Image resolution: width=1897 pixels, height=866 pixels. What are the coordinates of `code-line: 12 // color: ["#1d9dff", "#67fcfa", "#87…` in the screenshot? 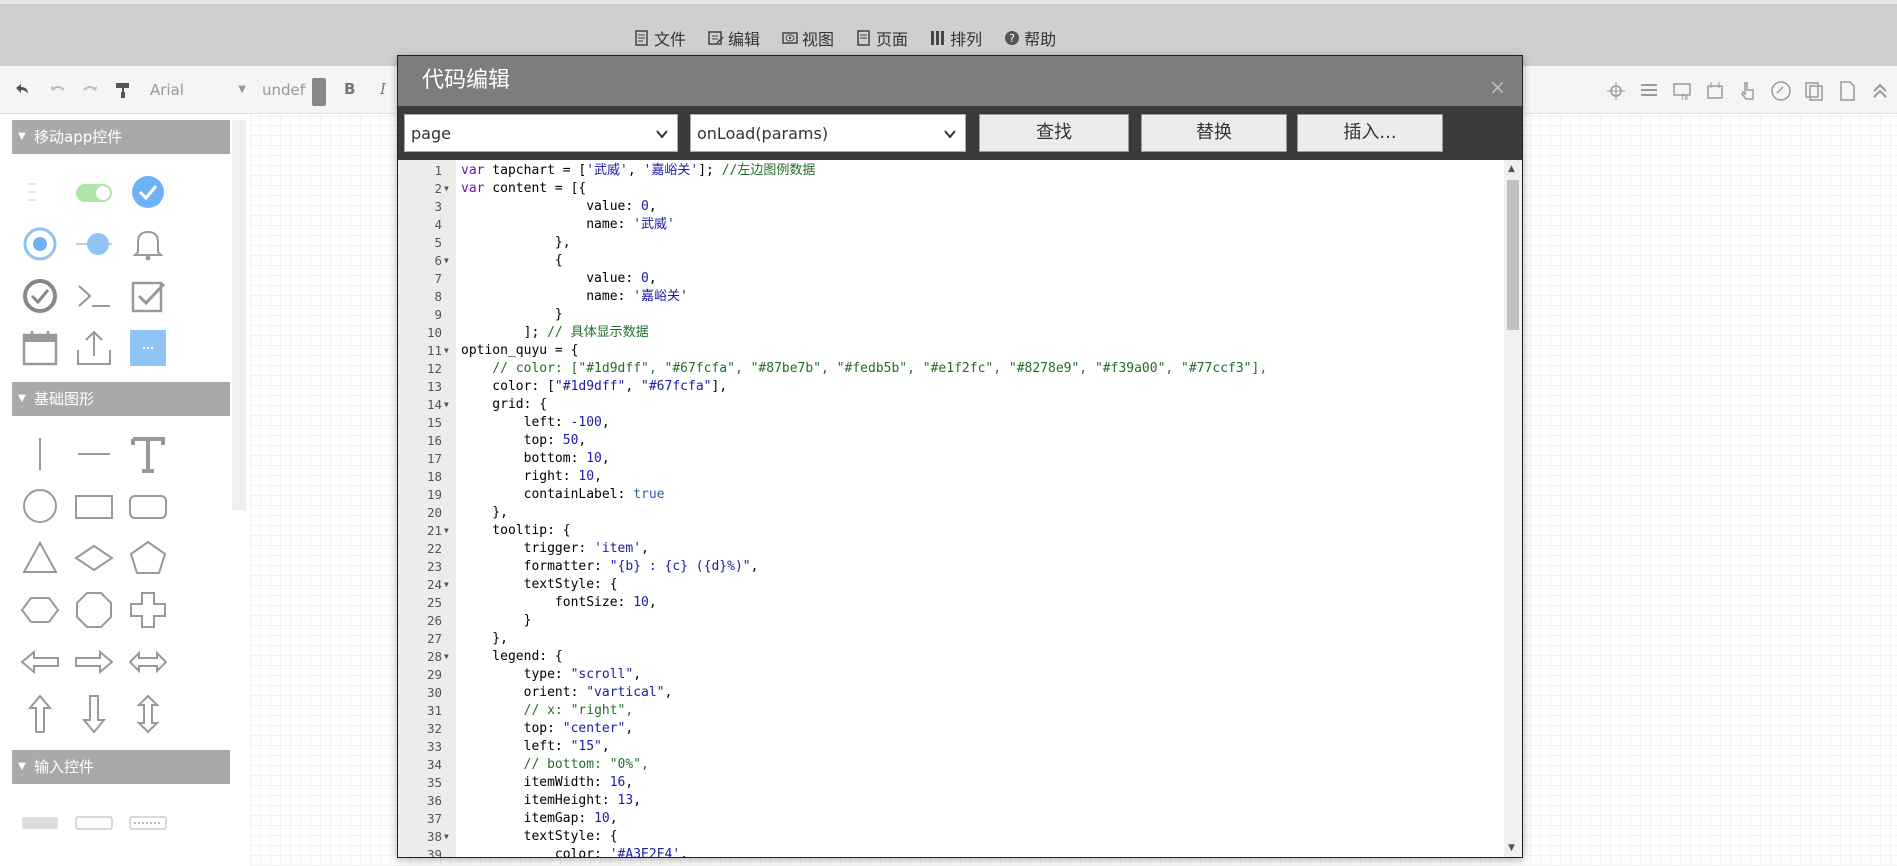 It's located at (951, 369).